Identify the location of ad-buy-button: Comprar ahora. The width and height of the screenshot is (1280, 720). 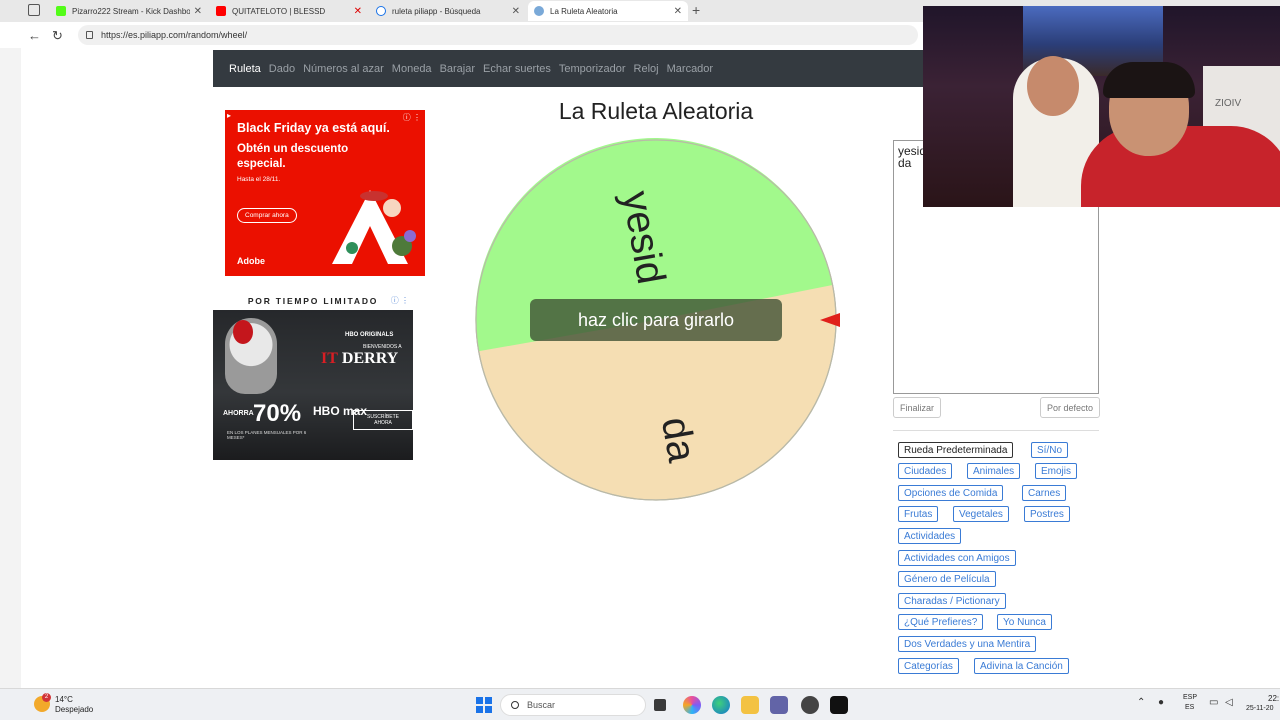
(267, 215).